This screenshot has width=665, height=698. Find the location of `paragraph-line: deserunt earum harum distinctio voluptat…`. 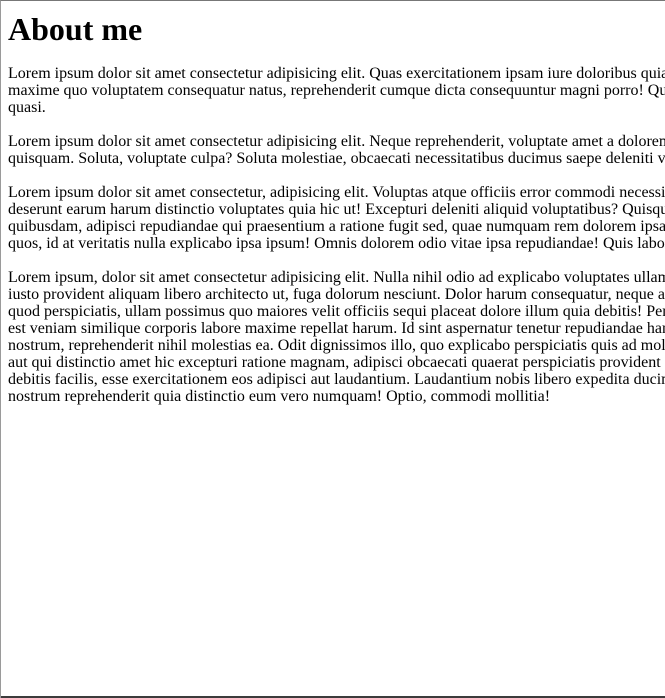

paragraph-line: deserunt earum harum distinctio voluptat… is located at coordinates (336, 209).